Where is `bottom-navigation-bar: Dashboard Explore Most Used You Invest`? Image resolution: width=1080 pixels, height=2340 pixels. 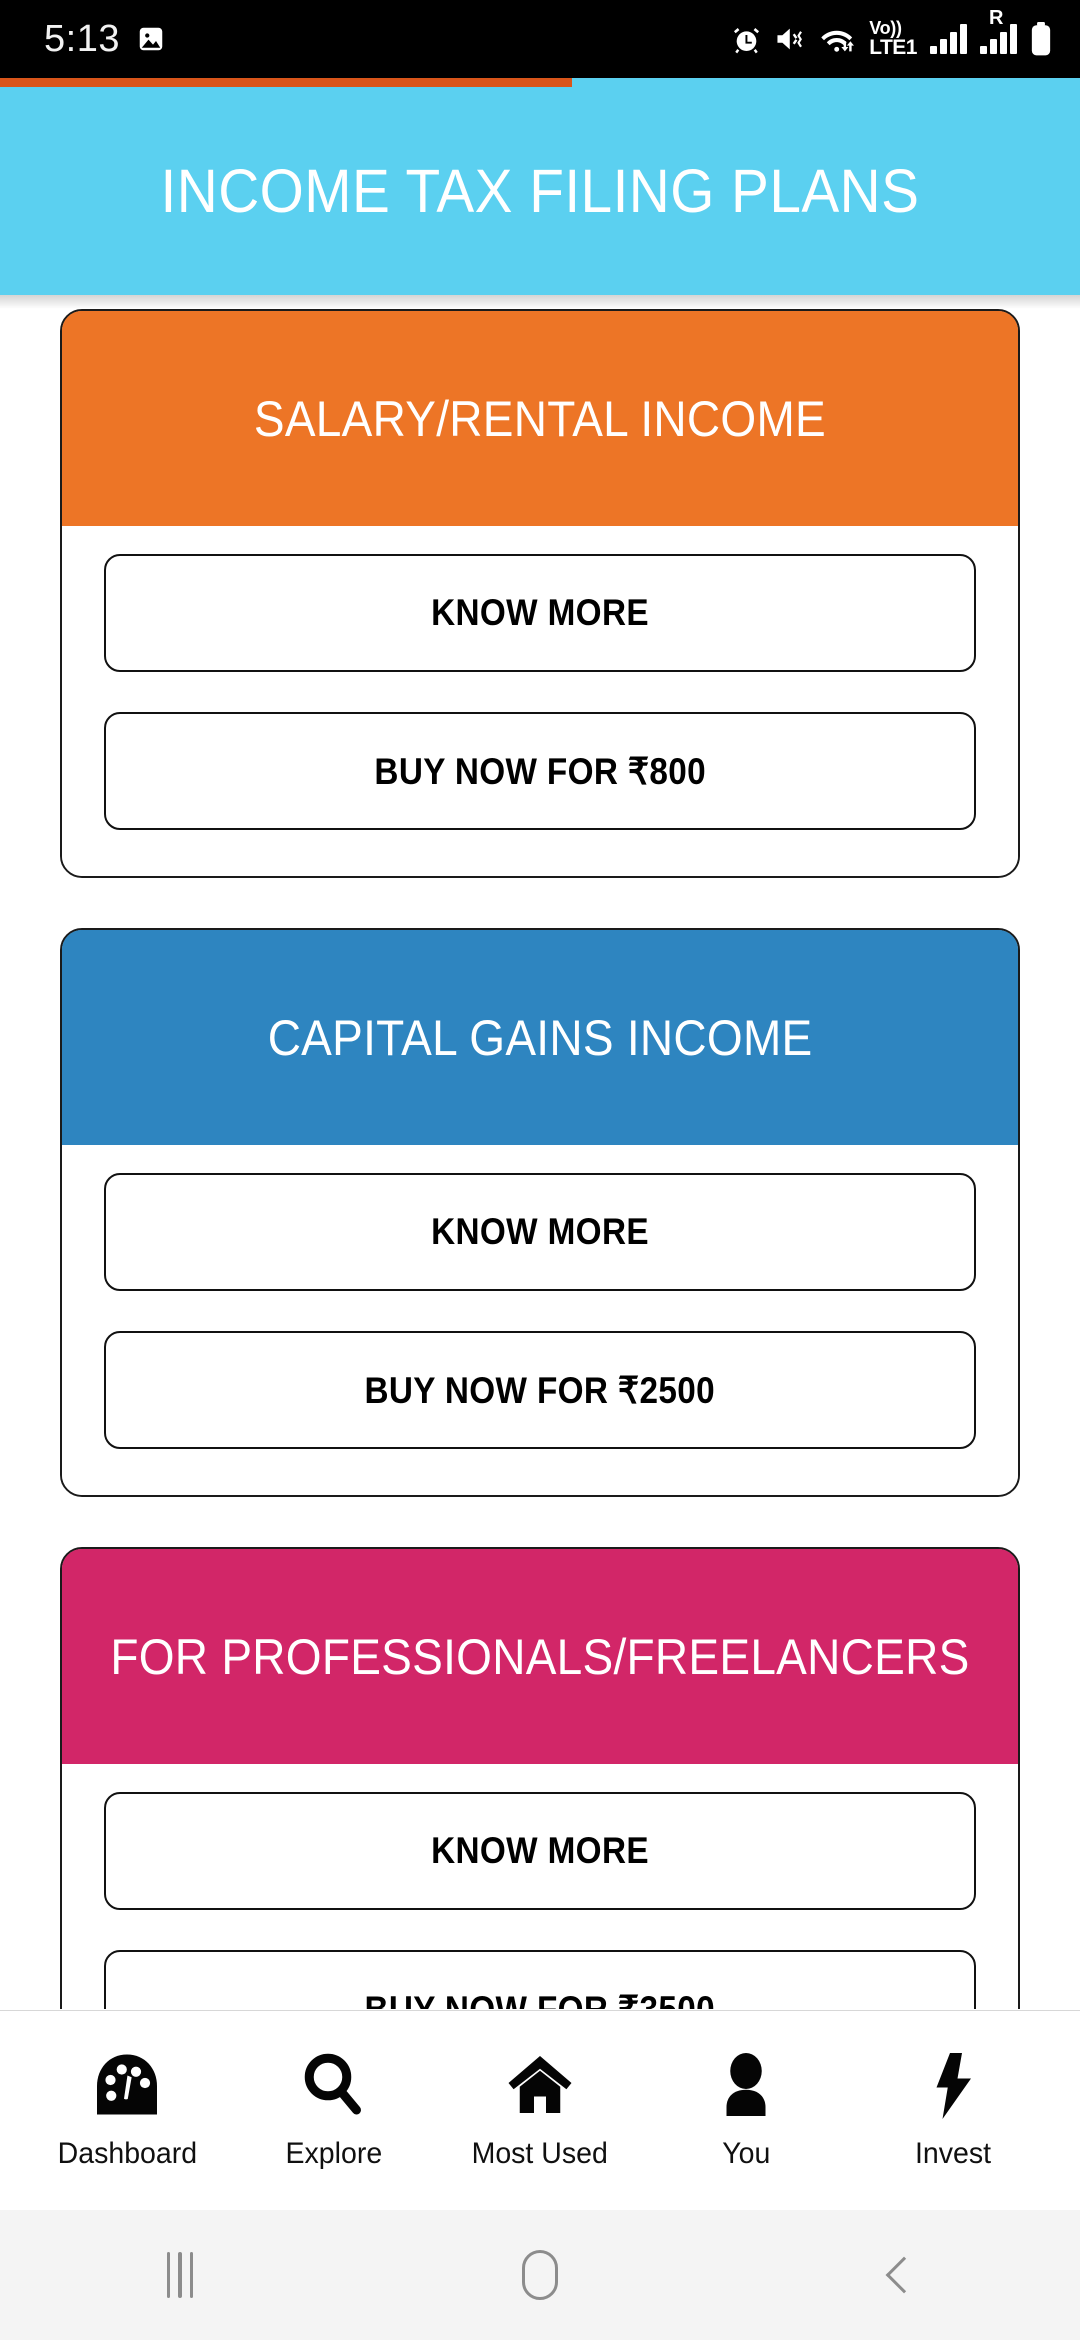
bottom-navigation-bar: Dashboard Explore Most Used You Invest is located at coordinates (540, 2110).